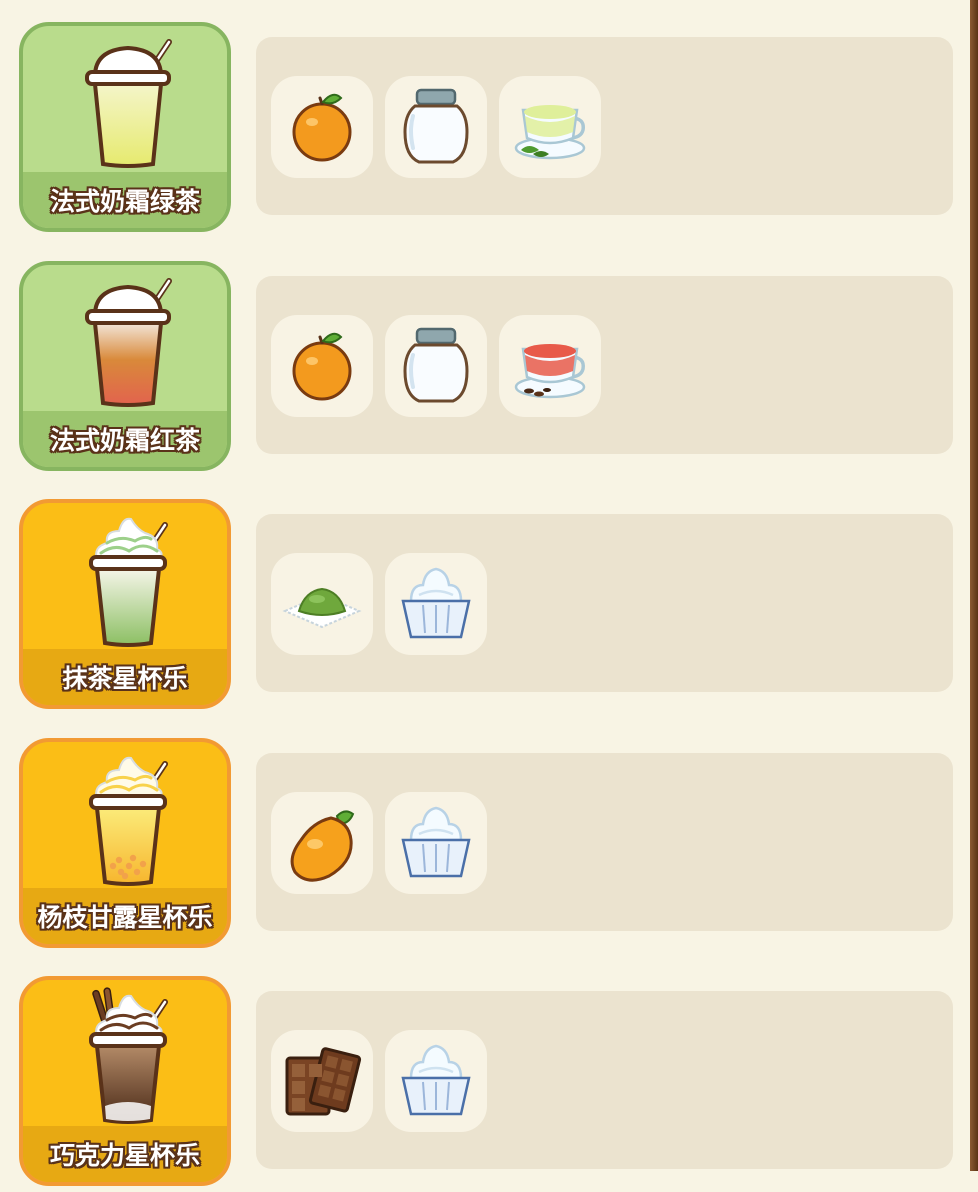  I want to click on drink-name-band: 法式奶霜绿茶, so click(125, 200).